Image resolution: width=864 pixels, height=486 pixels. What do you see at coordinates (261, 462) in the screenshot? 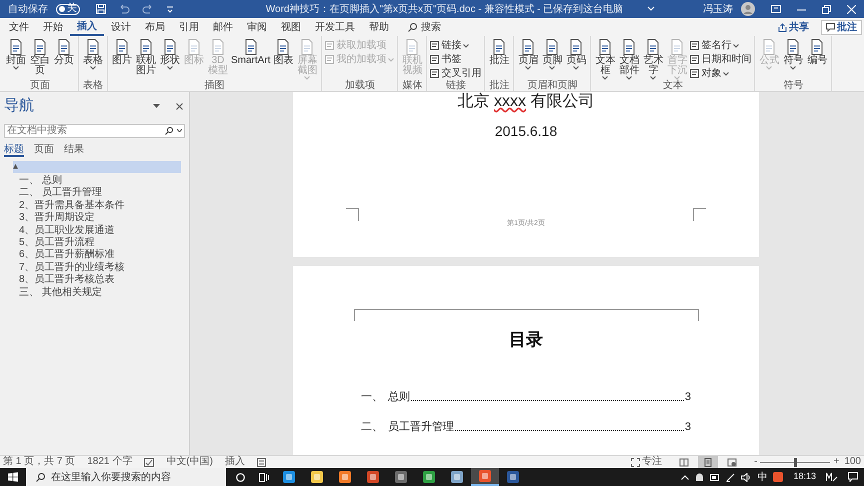
I see `macro-icon` at bounding box center [261, 462].